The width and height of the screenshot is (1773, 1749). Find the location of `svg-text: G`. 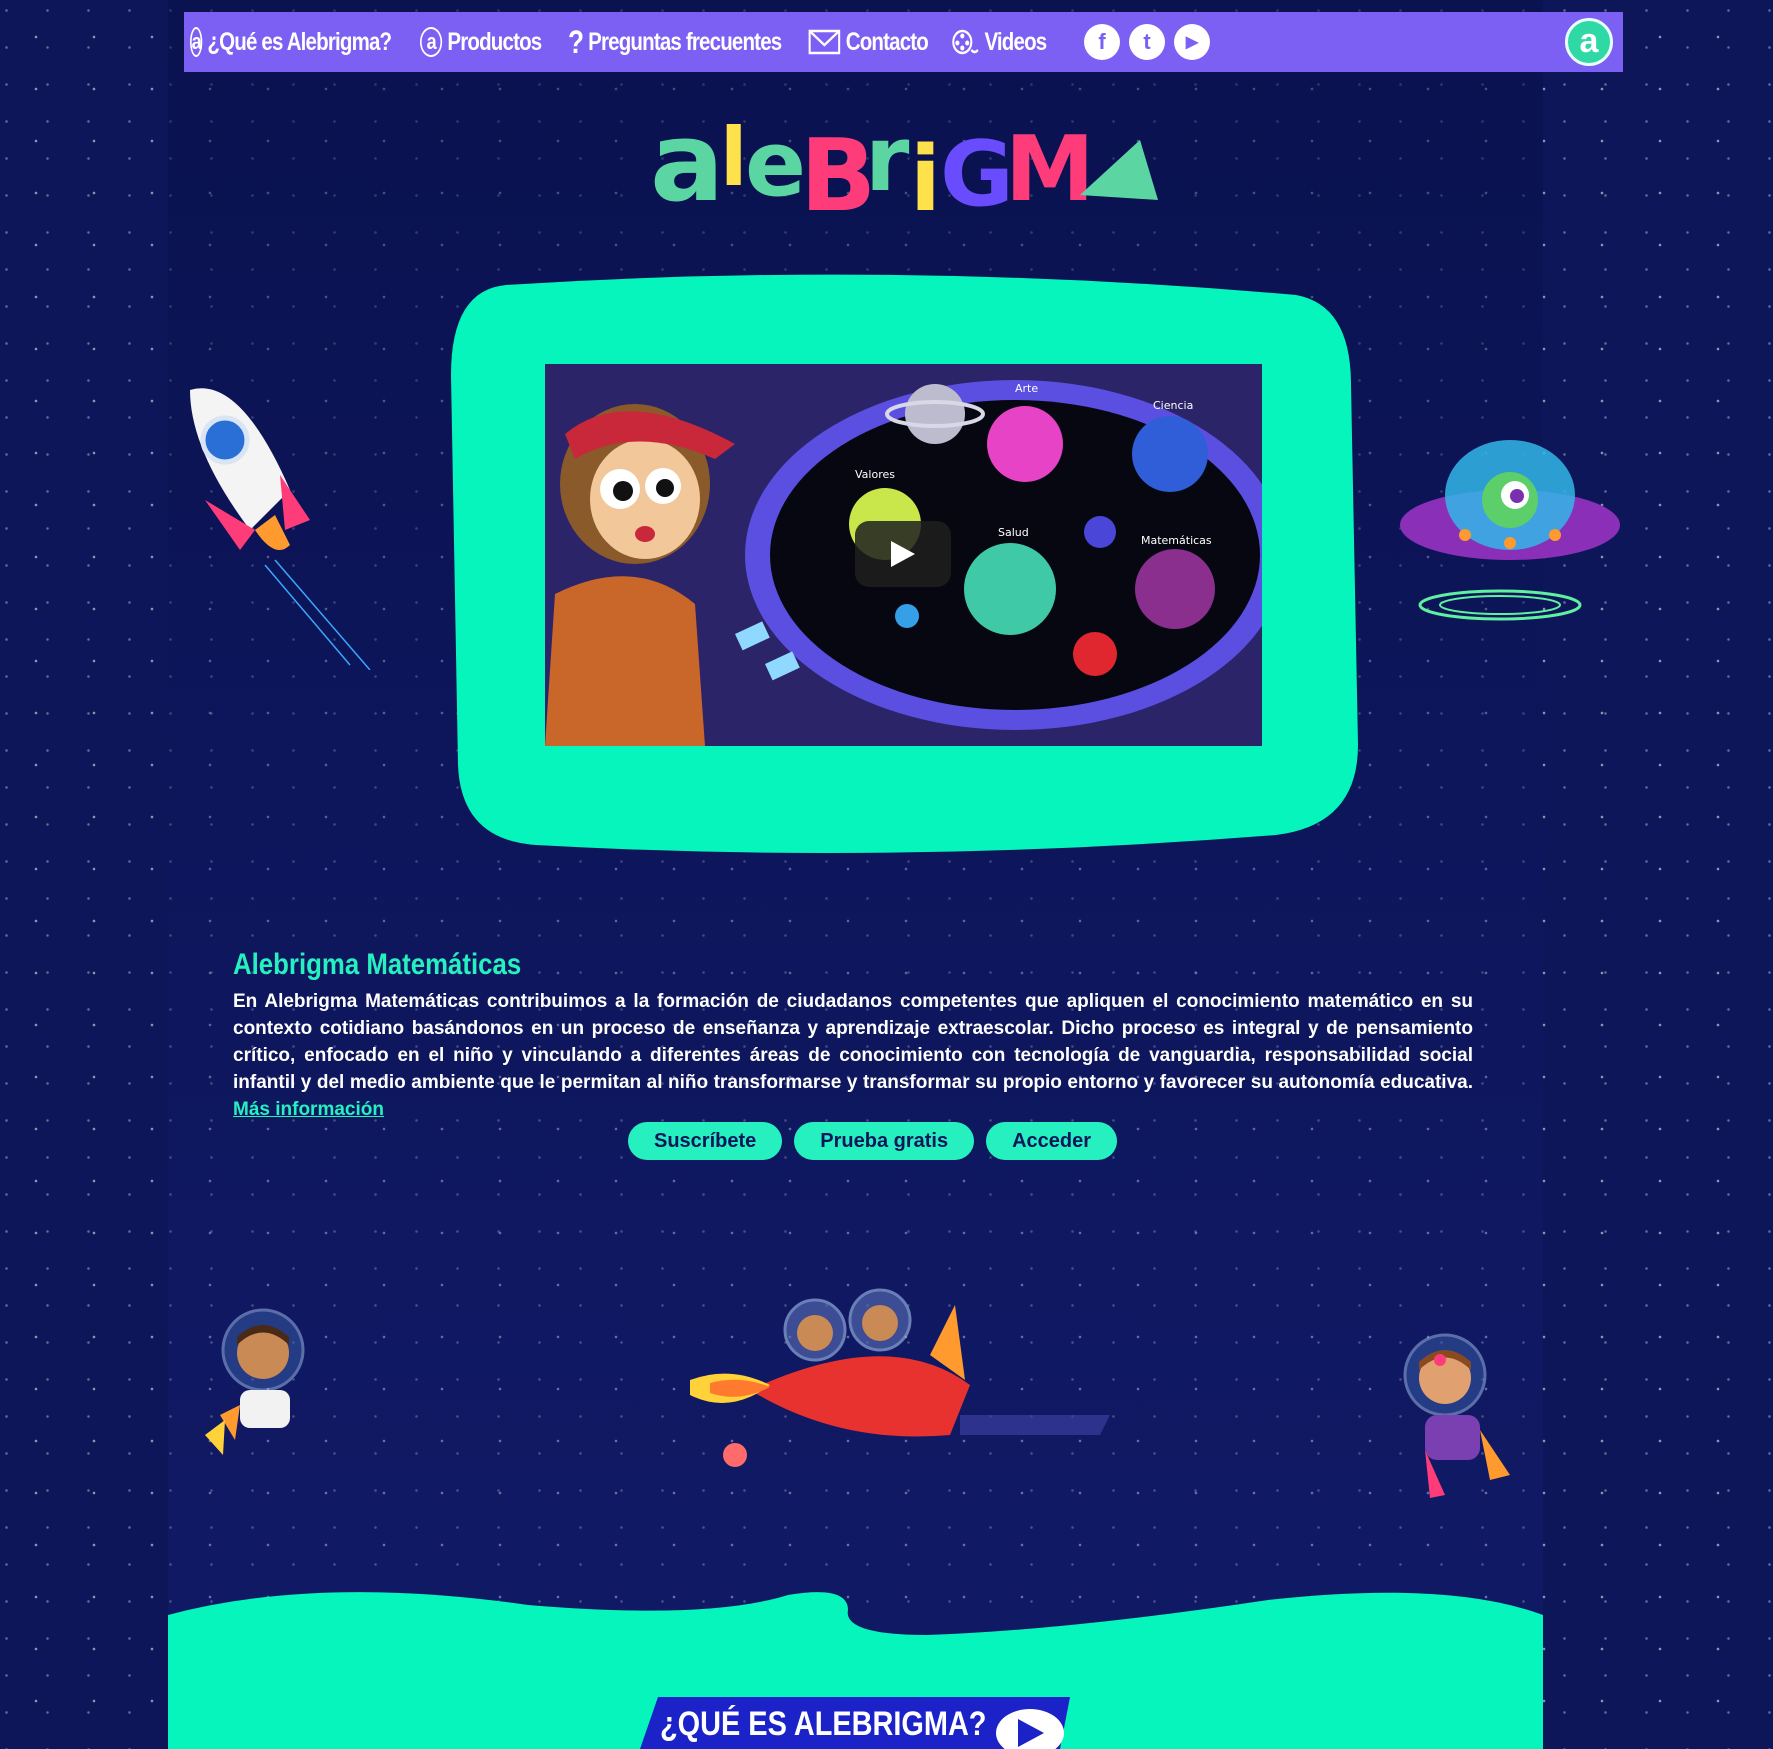

svg-text: G is located at coordinates (977, 171).